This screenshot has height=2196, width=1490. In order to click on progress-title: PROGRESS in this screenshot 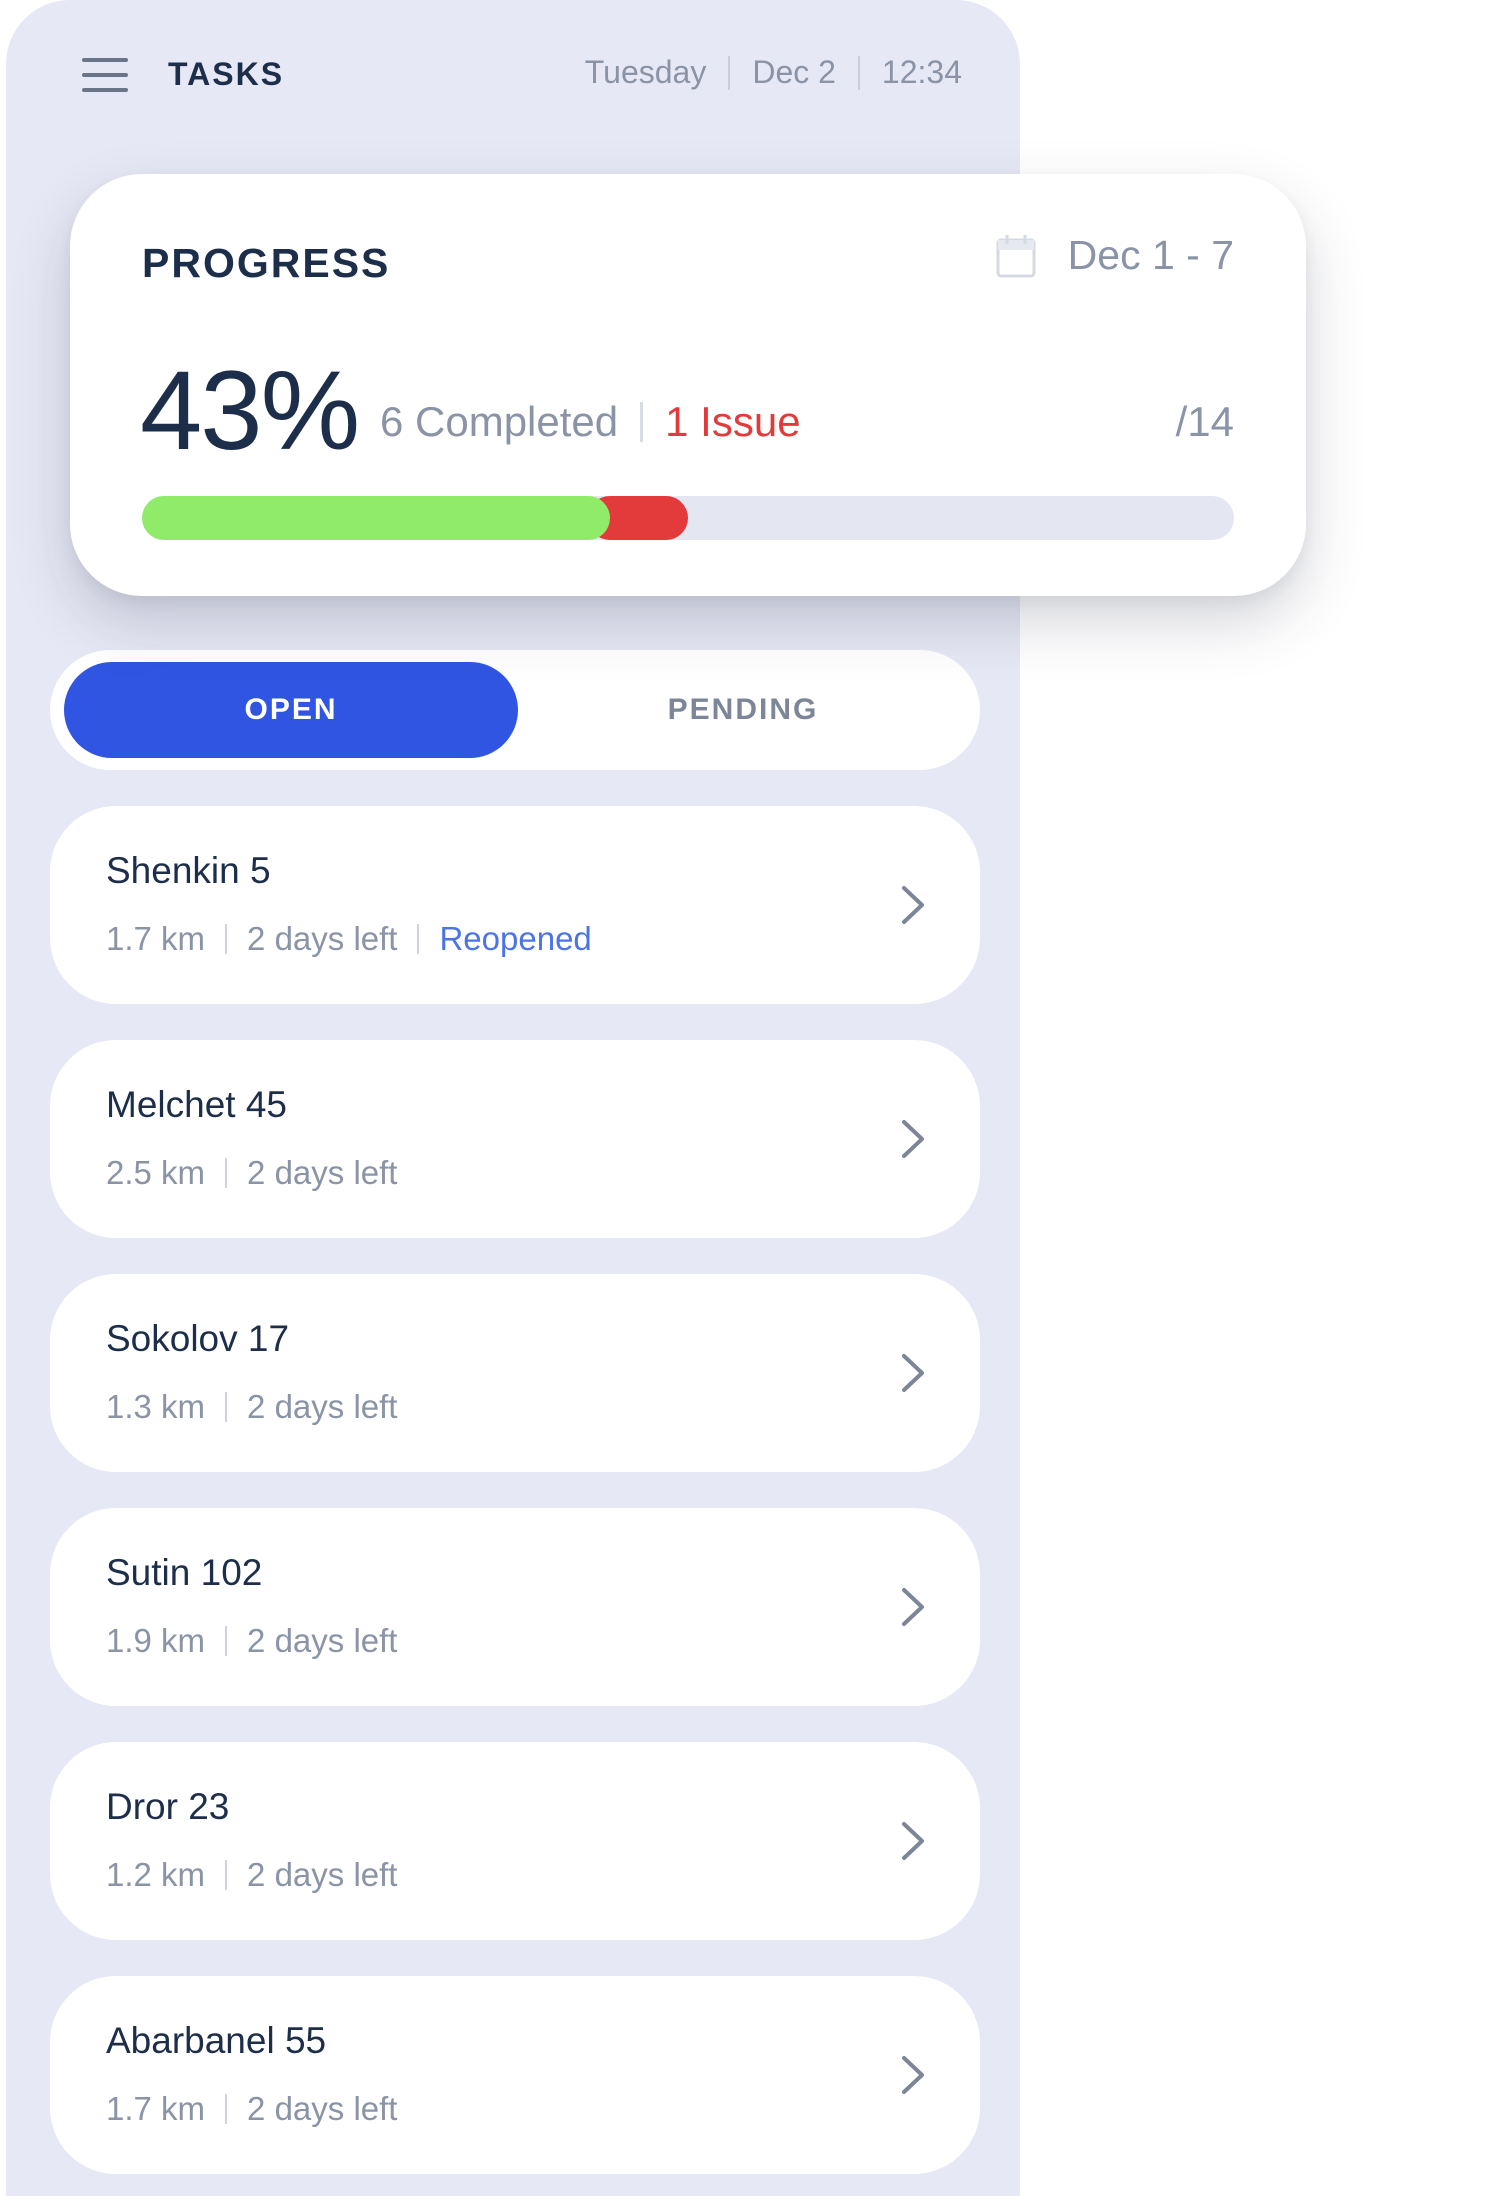, I will do `click(266, 263)`.